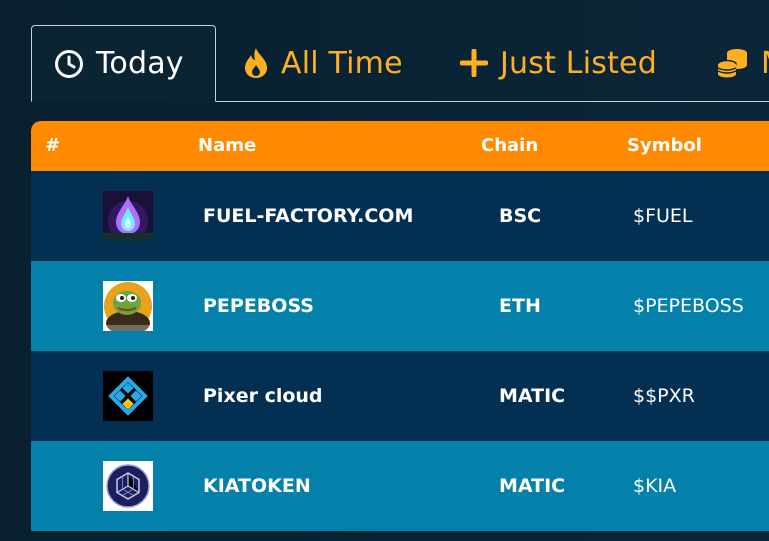  Describe the element at coordinates (765, 63) in the screenshot. I see `tab-more-label: M` at that location.